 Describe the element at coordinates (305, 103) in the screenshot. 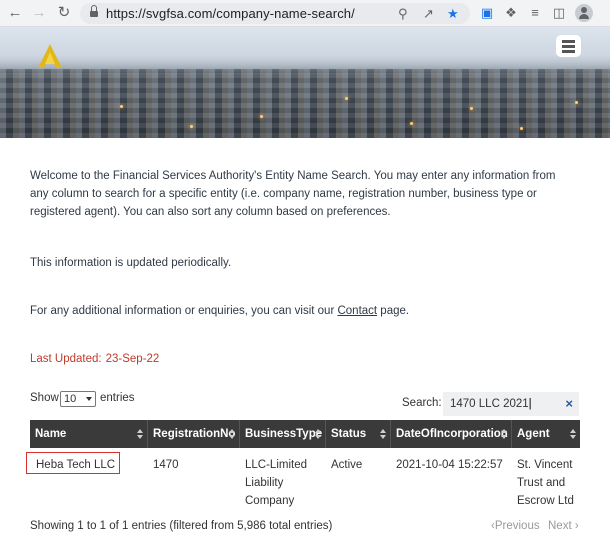

I see `city-photo` at that location.